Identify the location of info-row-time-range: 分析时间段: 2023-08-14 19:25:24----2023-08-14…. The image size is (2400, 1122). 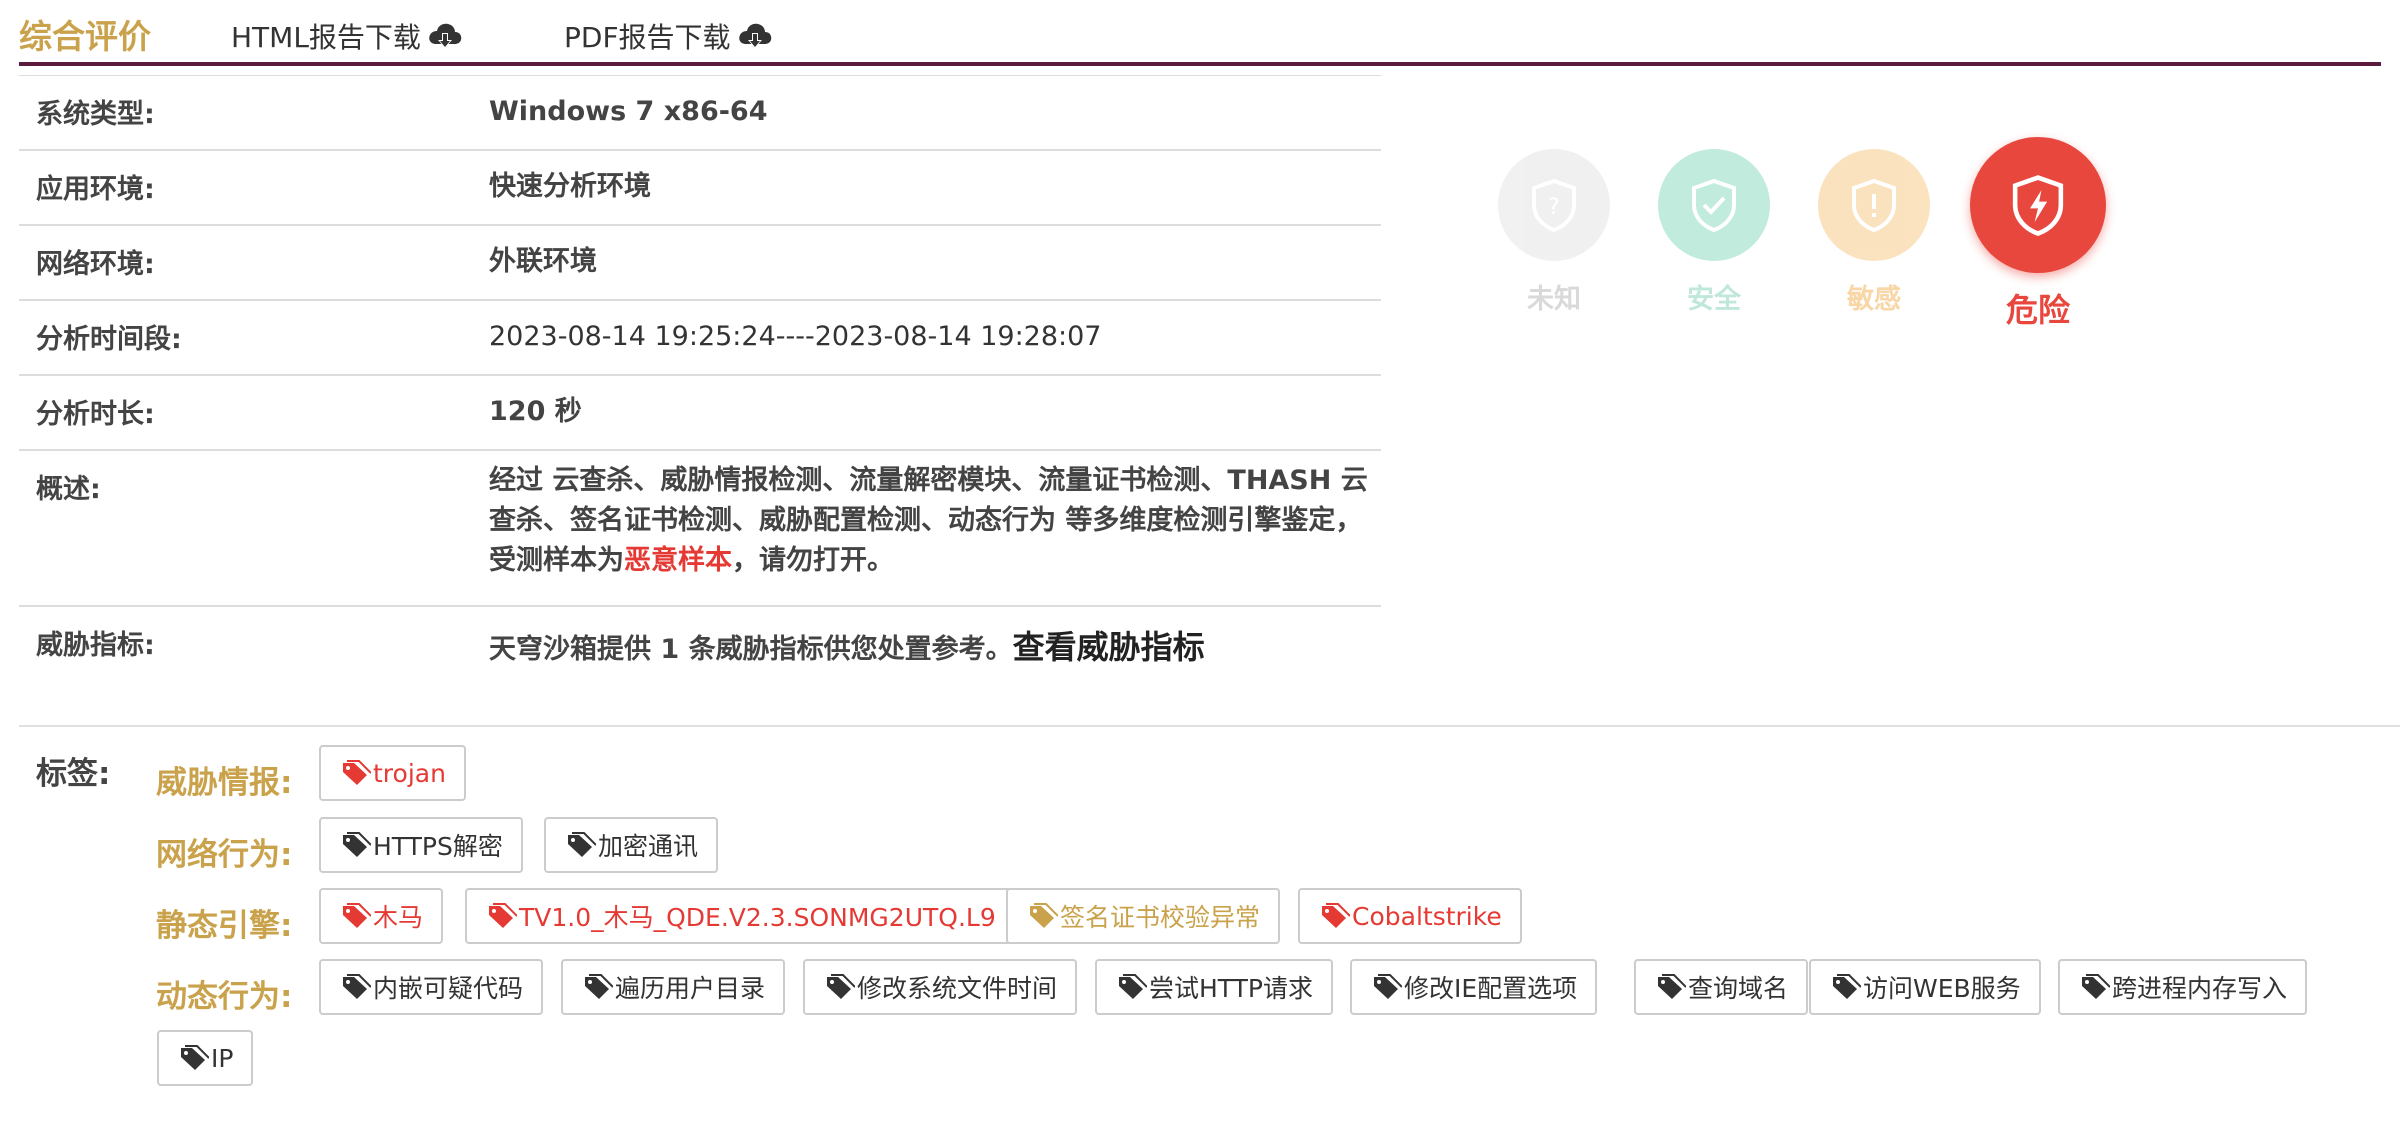
(700, 338).